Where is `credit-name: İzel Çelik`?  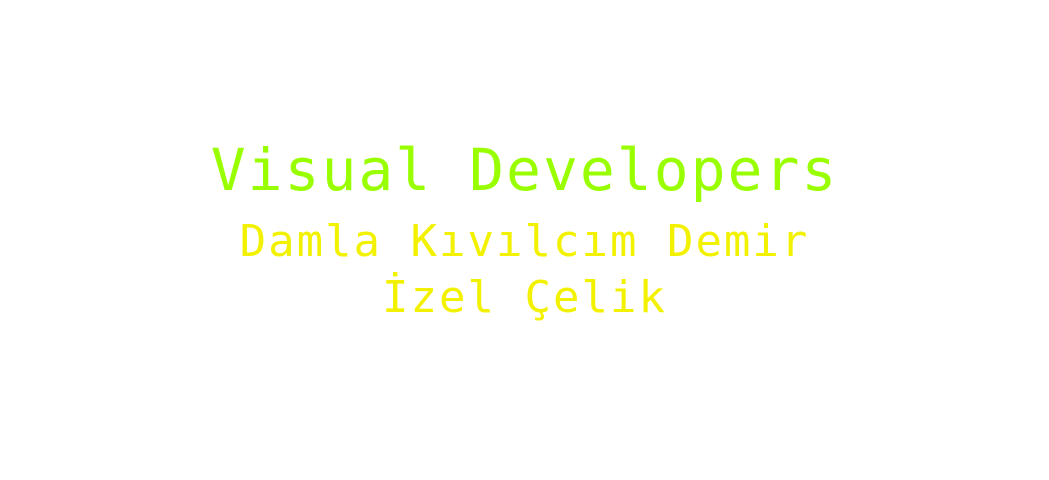
credit-name: İzel Çelik is located at coordinates (524, 297).